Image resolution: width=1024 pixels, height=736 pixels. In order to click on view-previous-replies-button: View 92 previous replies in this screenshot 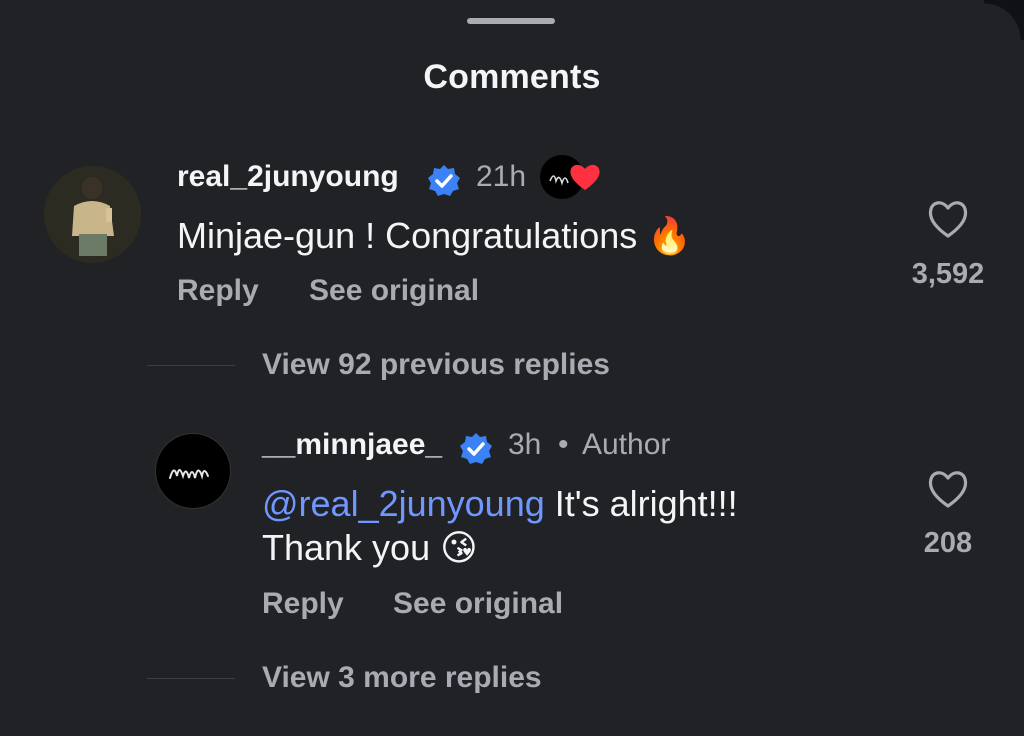, I will do `click(436, 365)`.